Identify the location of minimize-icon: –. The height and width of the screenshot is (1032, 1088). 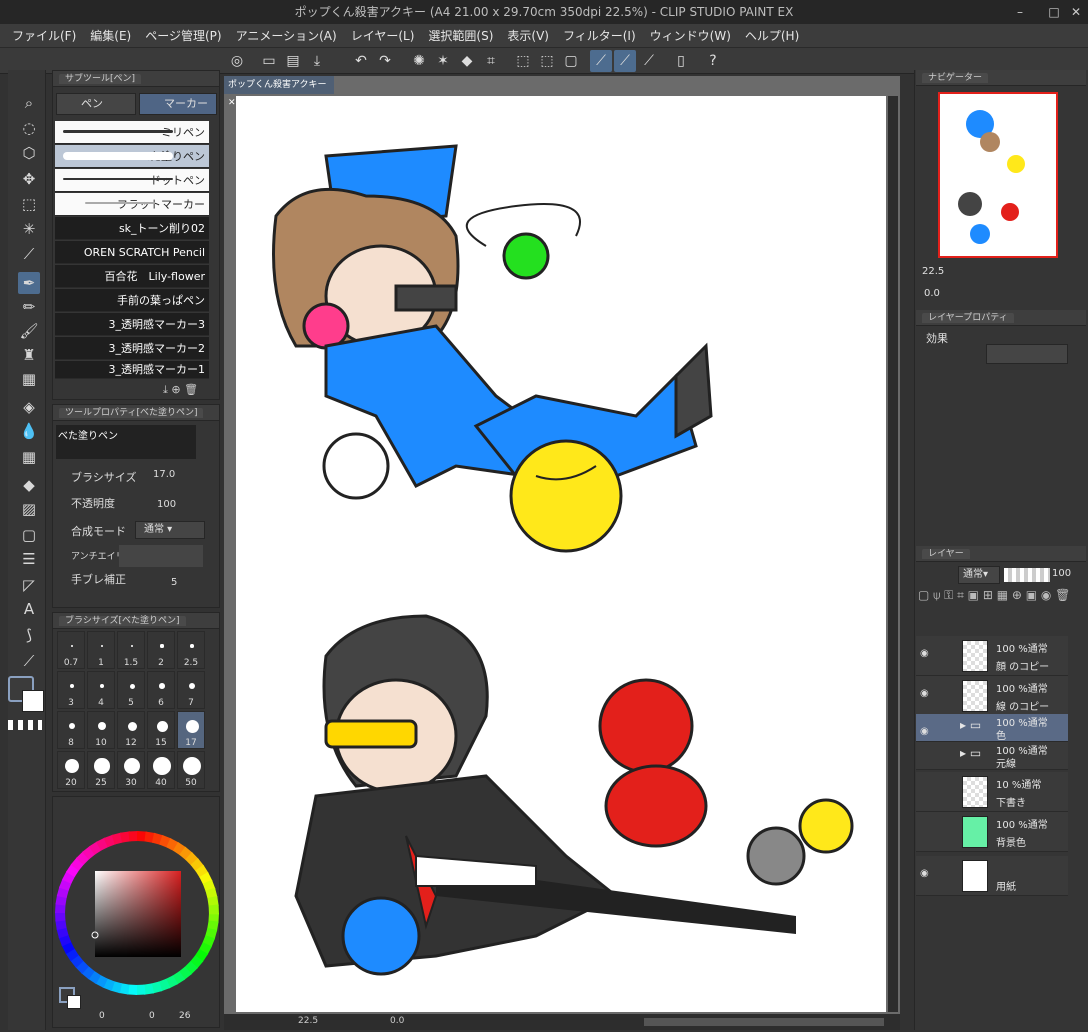
(1020, 12).